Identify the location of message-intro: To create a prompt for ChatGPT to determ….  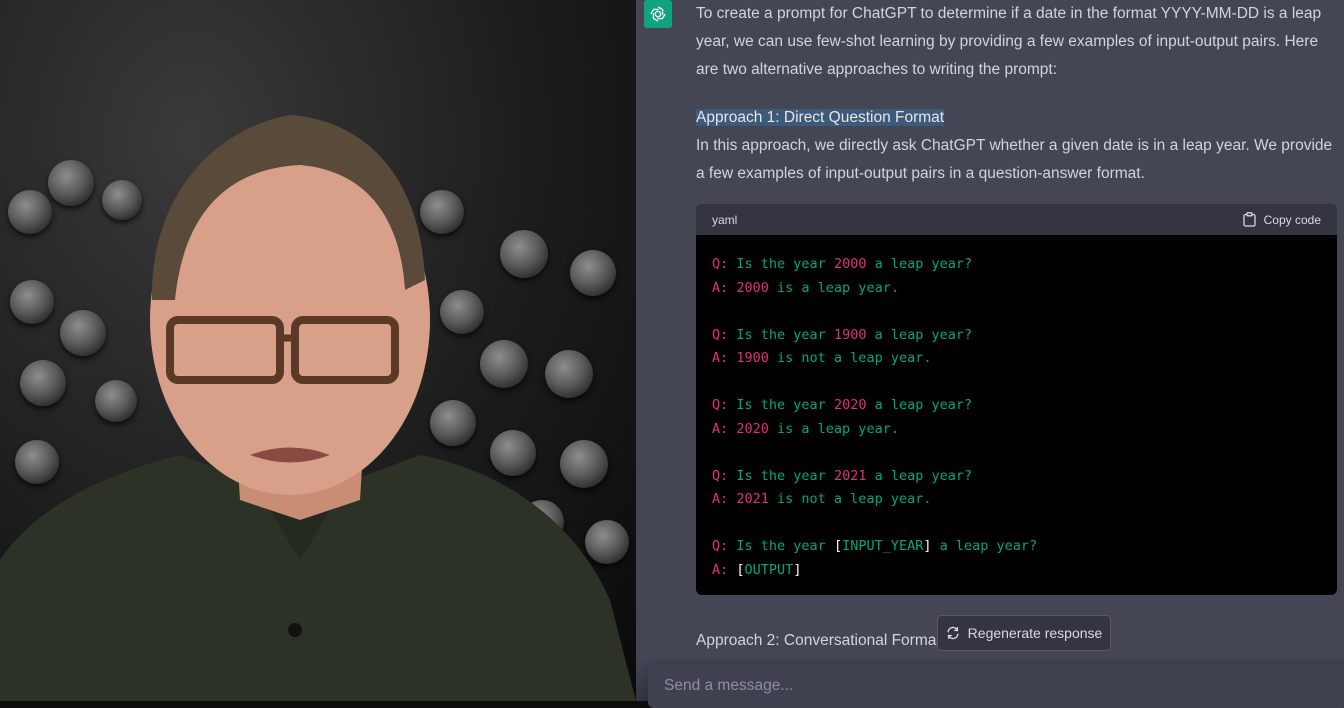
(1009, 41).